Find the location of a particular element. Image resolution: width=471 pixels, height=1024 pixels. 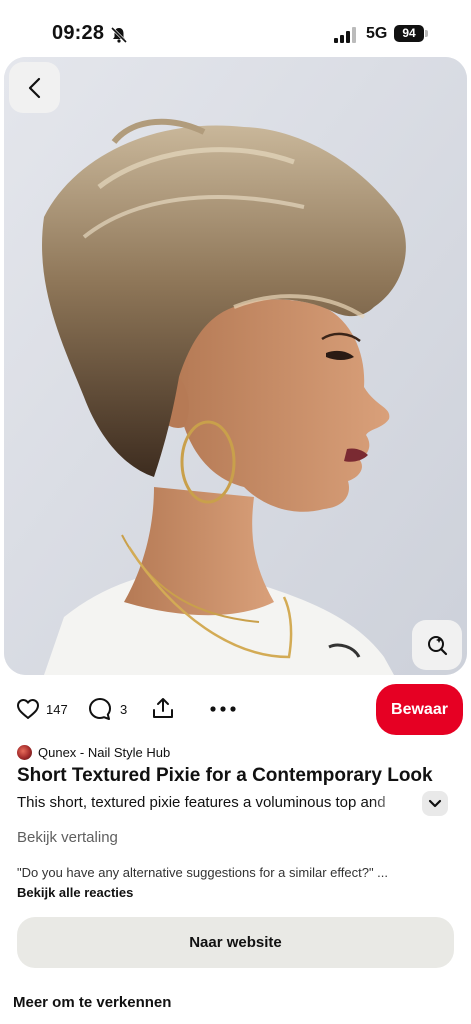

signal-icon is located at coordinates (345, 35).